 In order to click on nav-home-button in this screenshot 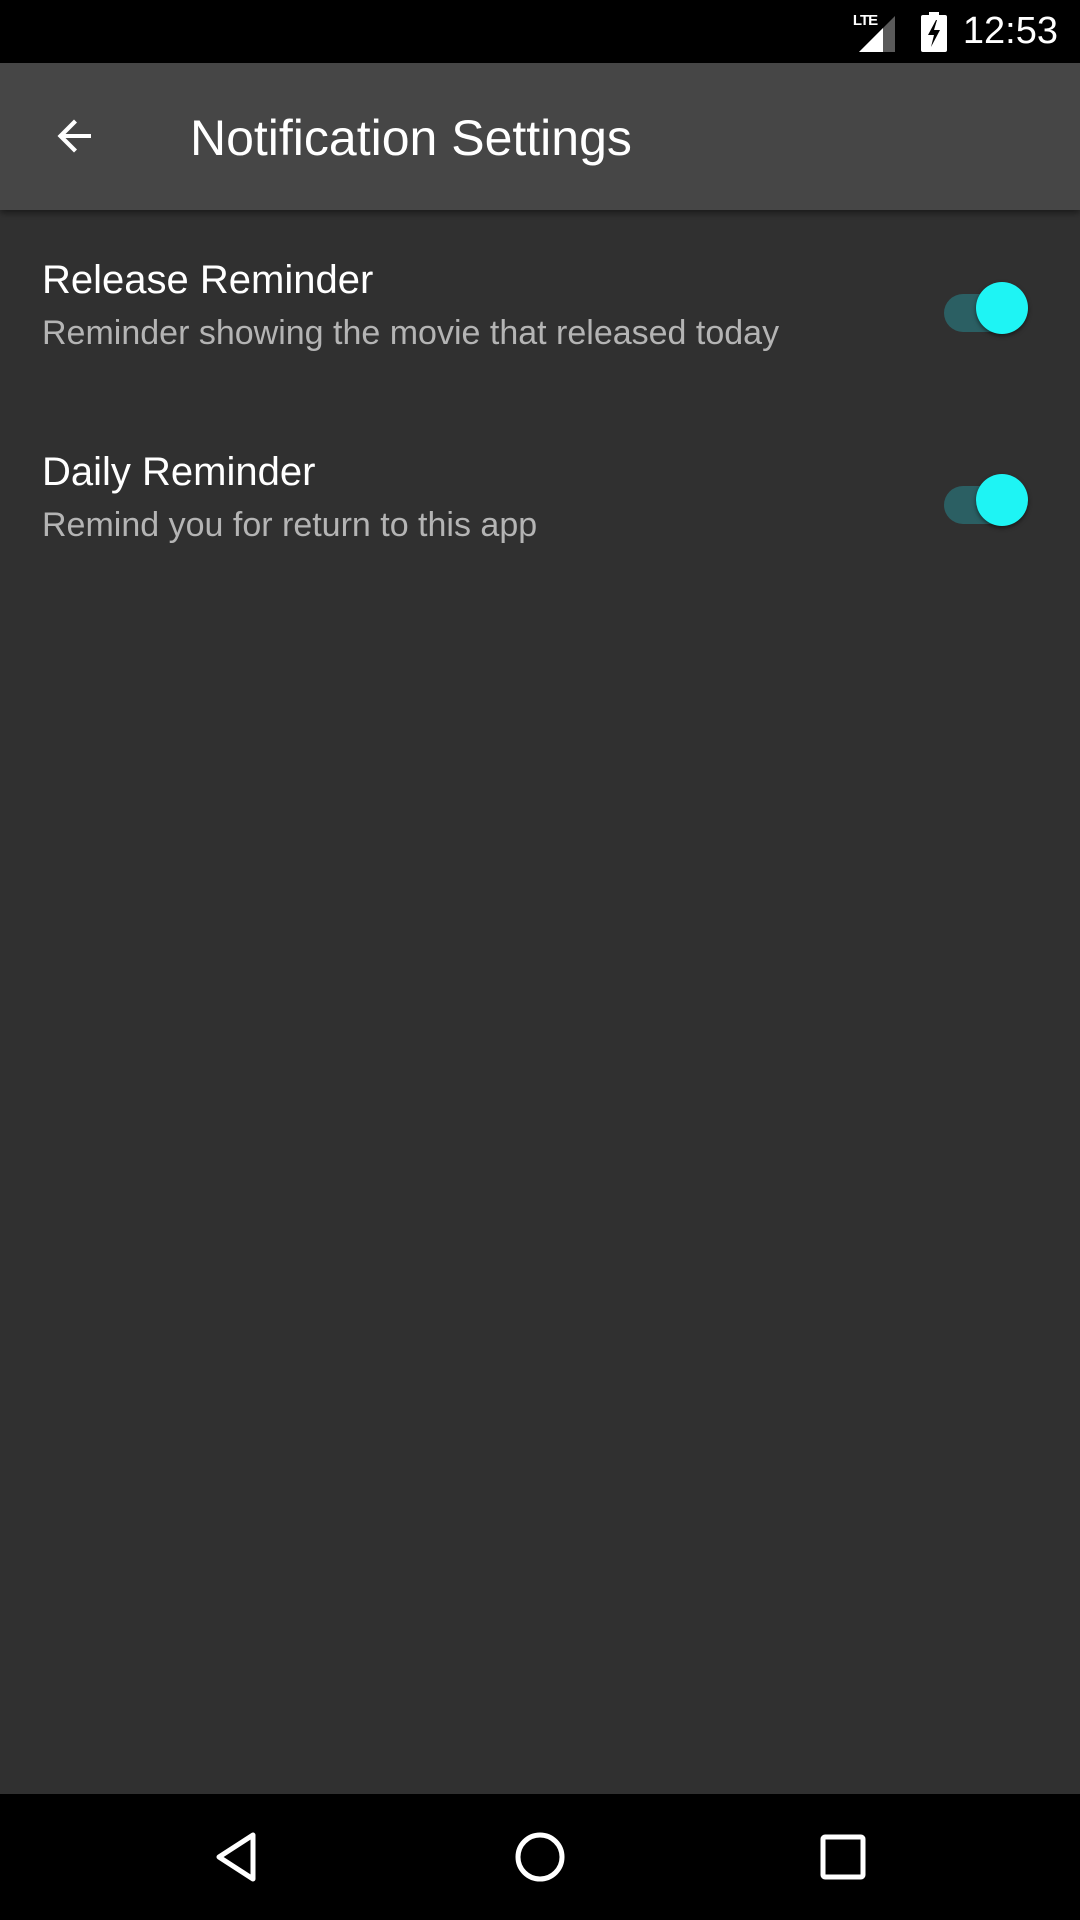, I will do `click(540, 1857)`.